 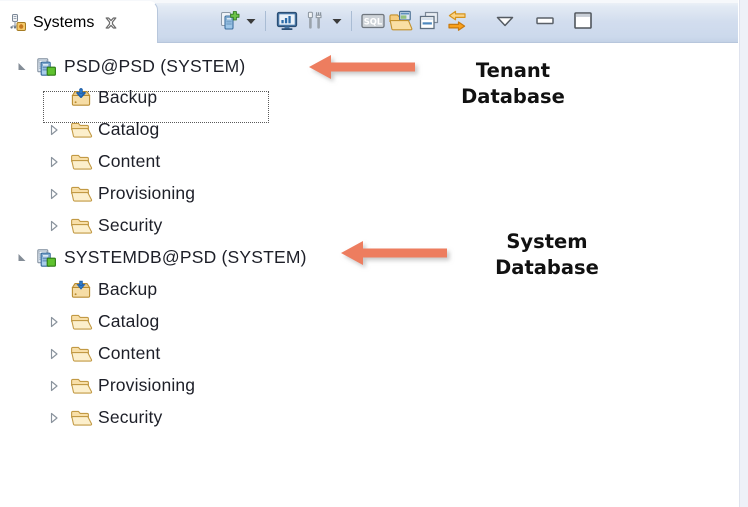 I want to click on tab-systems: Systems, so click(x=79, y=22).